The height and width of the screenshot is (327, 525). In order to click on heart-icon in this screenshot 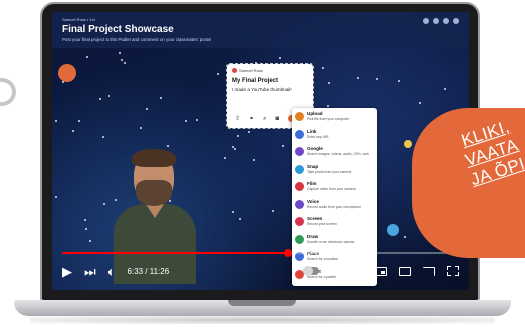, I will do `click(426, 21)`.